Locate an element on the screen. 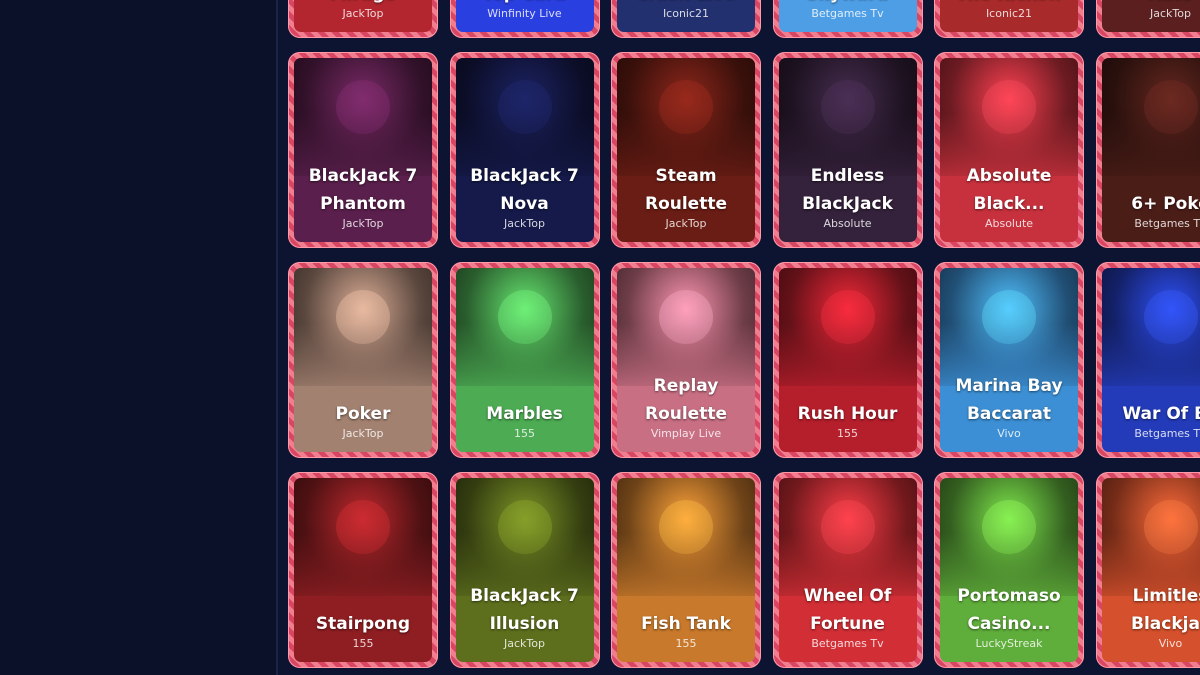 The image size is (1200, 675). game-card-portomaso-casino: Portomaso Casino... LuckyStreak is located at coordinates (1009, 570).